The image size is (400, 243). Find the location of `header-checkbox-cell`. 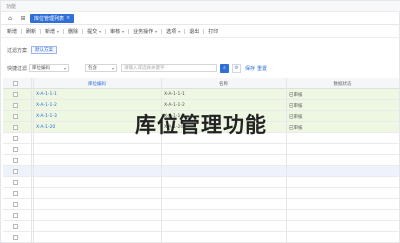

header-checkbox-cell is located at coordinates (18, 83).